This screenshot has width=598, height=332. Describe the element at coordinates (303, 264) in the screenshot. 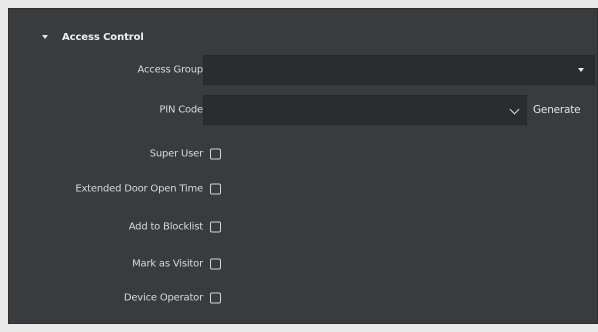

I see `mark-as-visitor-row: Mark as Visitor` at that location.